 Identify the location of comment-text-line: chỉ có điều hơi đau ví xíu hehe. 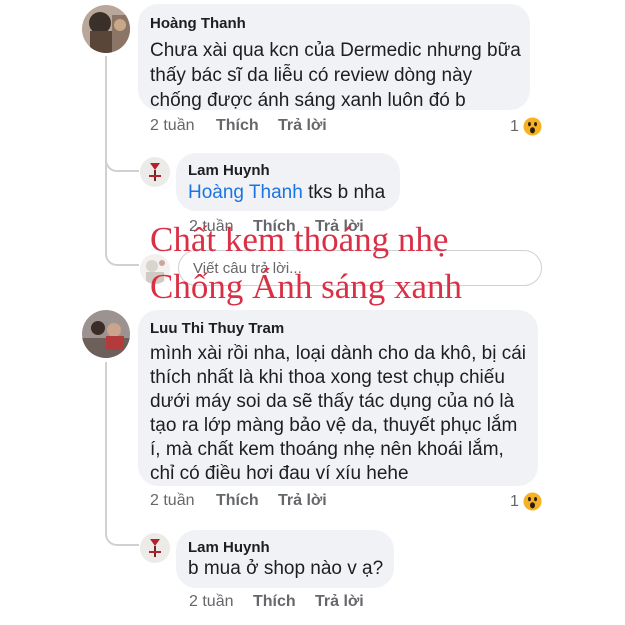
(279, 473).